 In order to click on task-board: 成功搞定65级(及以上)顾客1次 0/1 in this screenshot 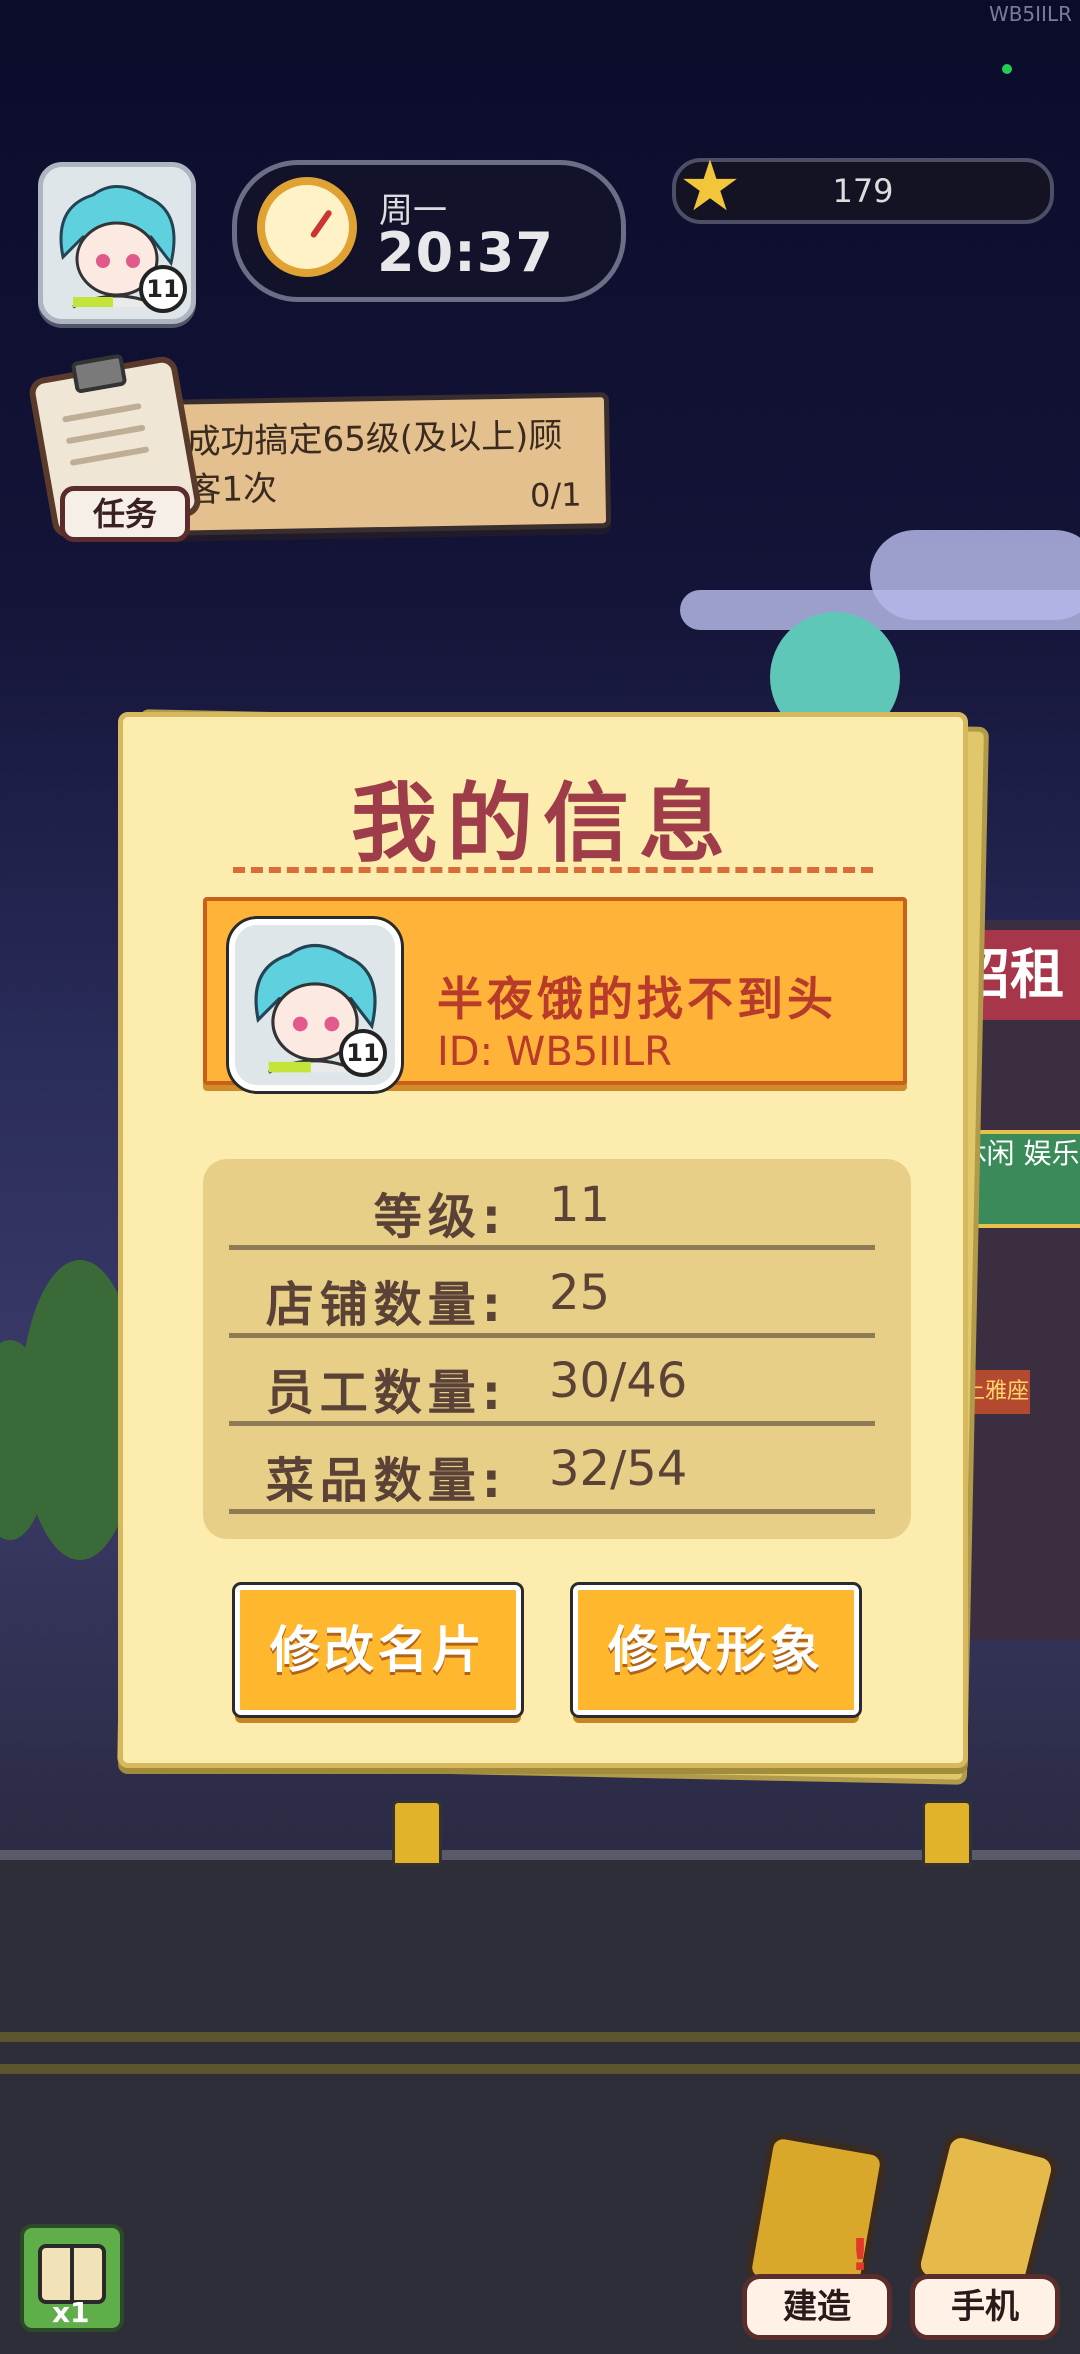, I will do `click(385, 464)`.